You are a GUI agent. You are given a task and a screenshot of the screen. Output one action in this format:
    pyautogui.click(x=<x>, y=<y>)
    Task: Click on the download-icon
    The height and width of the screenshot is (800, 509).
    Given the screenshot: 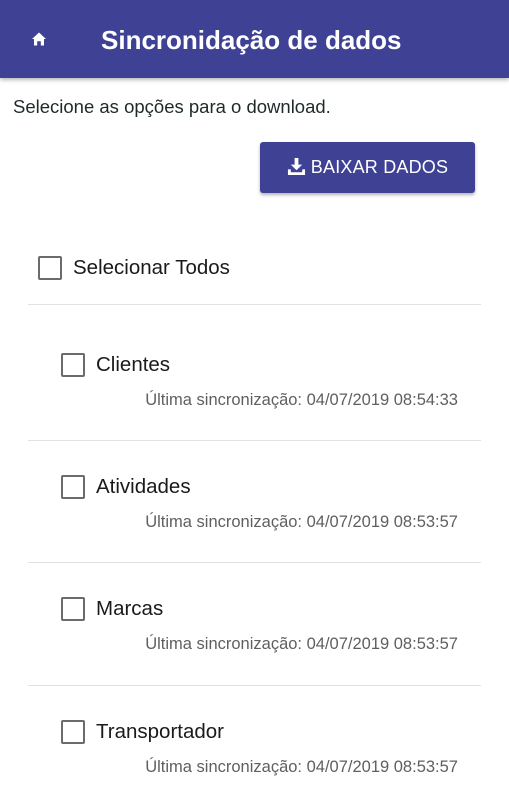 What is the action you would take?
    pyautogui.click(x=296, y=166)
    